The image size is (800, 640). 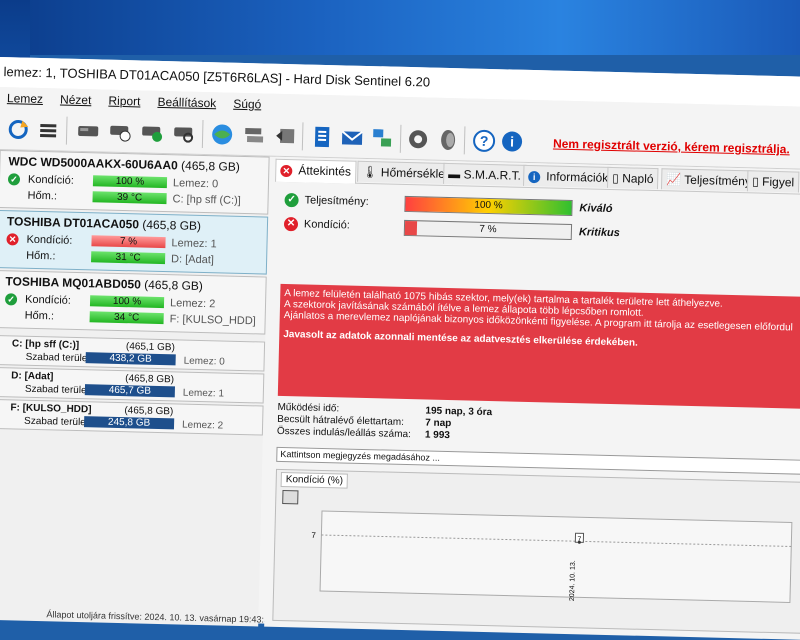 What do you see at coordinates (459, 412) in the screenshot?
I see `info-value: 195 nap, 3 óra` at bounding box center [459, 412].